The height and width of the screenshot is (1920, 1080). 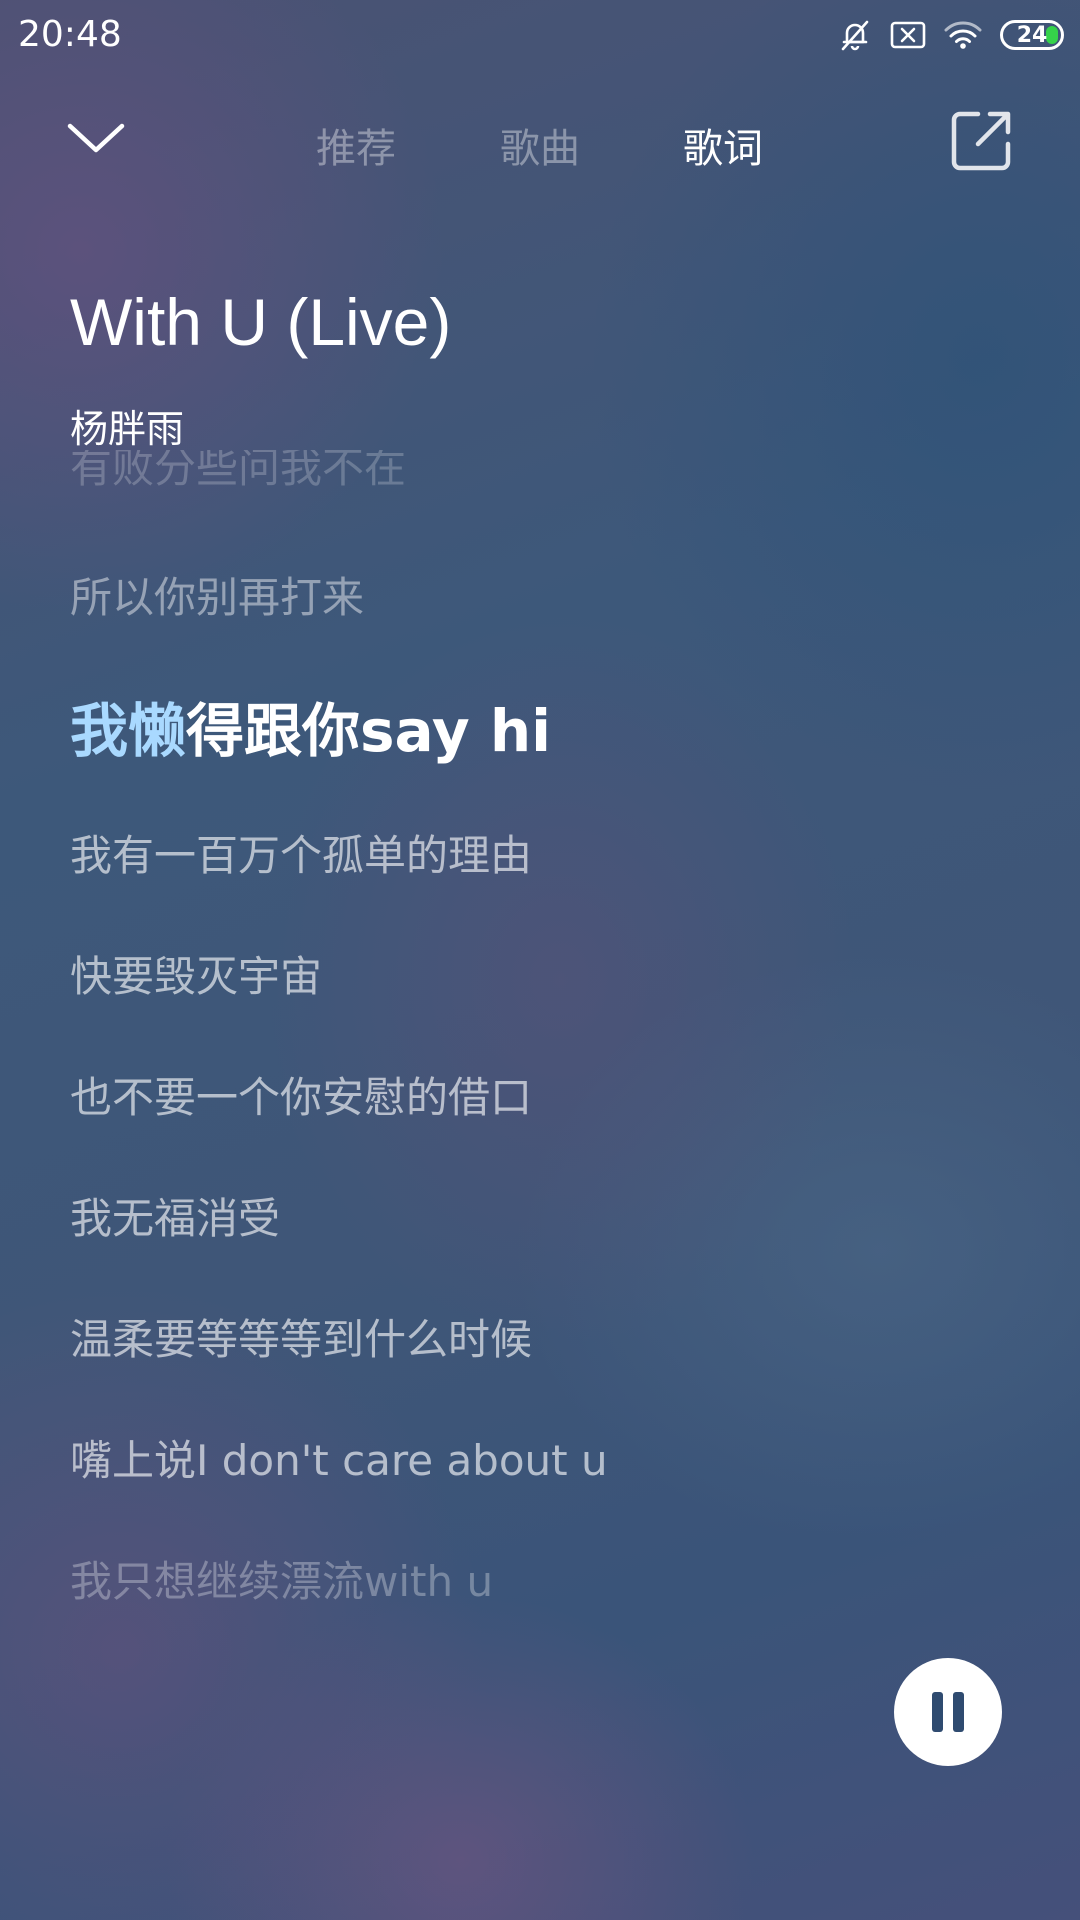 I want to click on lyric-sung-part: 我懒, so click(x=128, y=731).